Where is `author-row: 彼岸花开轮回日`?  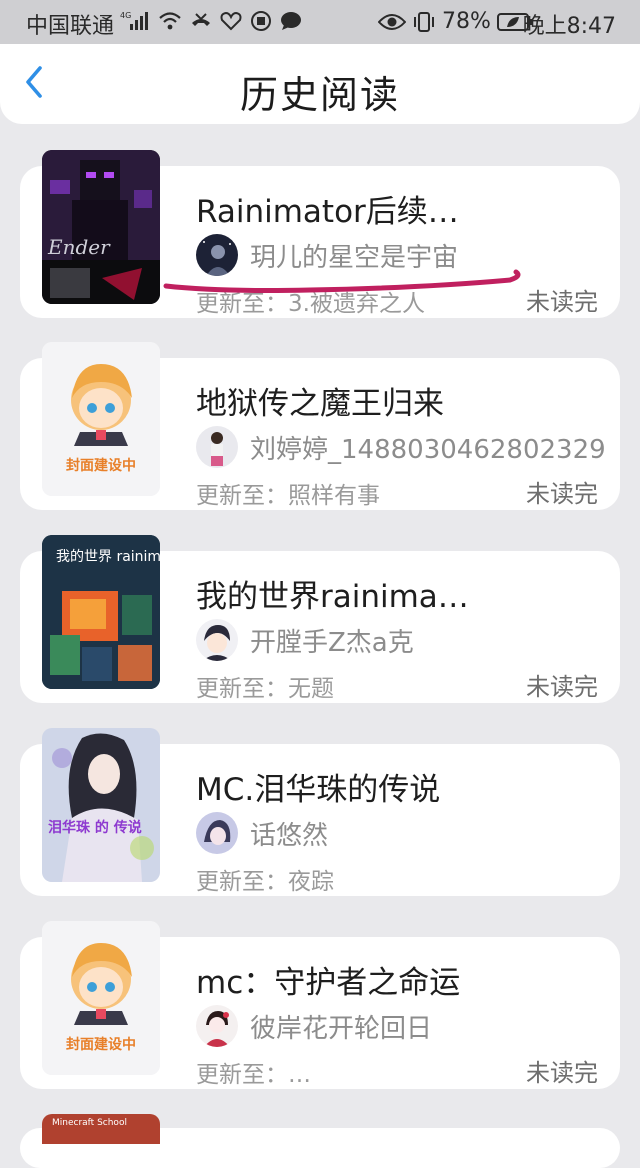 author-row: 彼岸花开轮回日 is located at coordinates (314, 1026).